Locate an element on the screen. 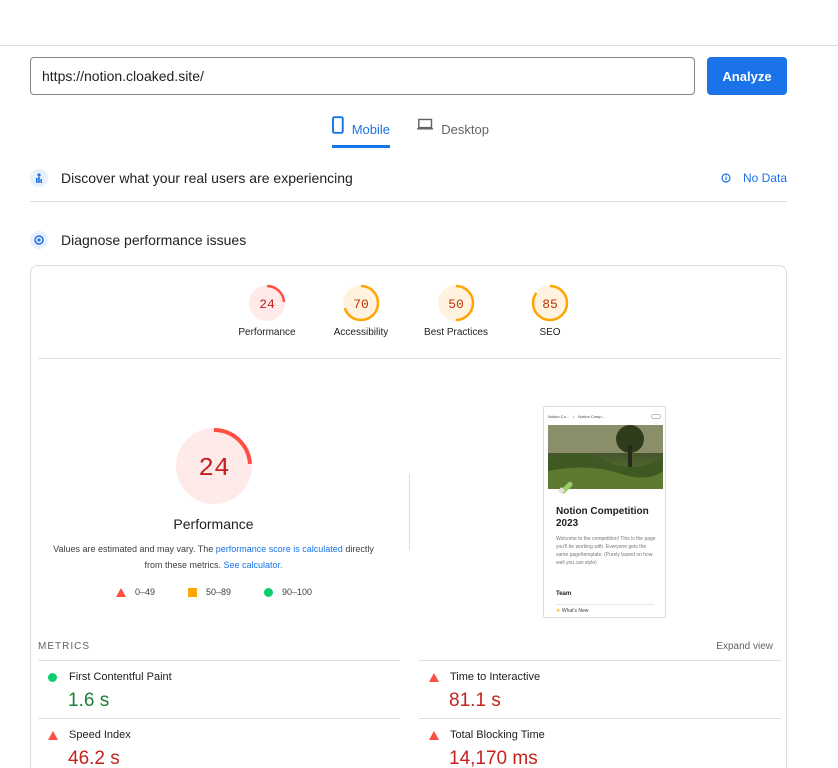  score-gauge-accessibility: 70 Accessibility is located at coordinates (361, 310).